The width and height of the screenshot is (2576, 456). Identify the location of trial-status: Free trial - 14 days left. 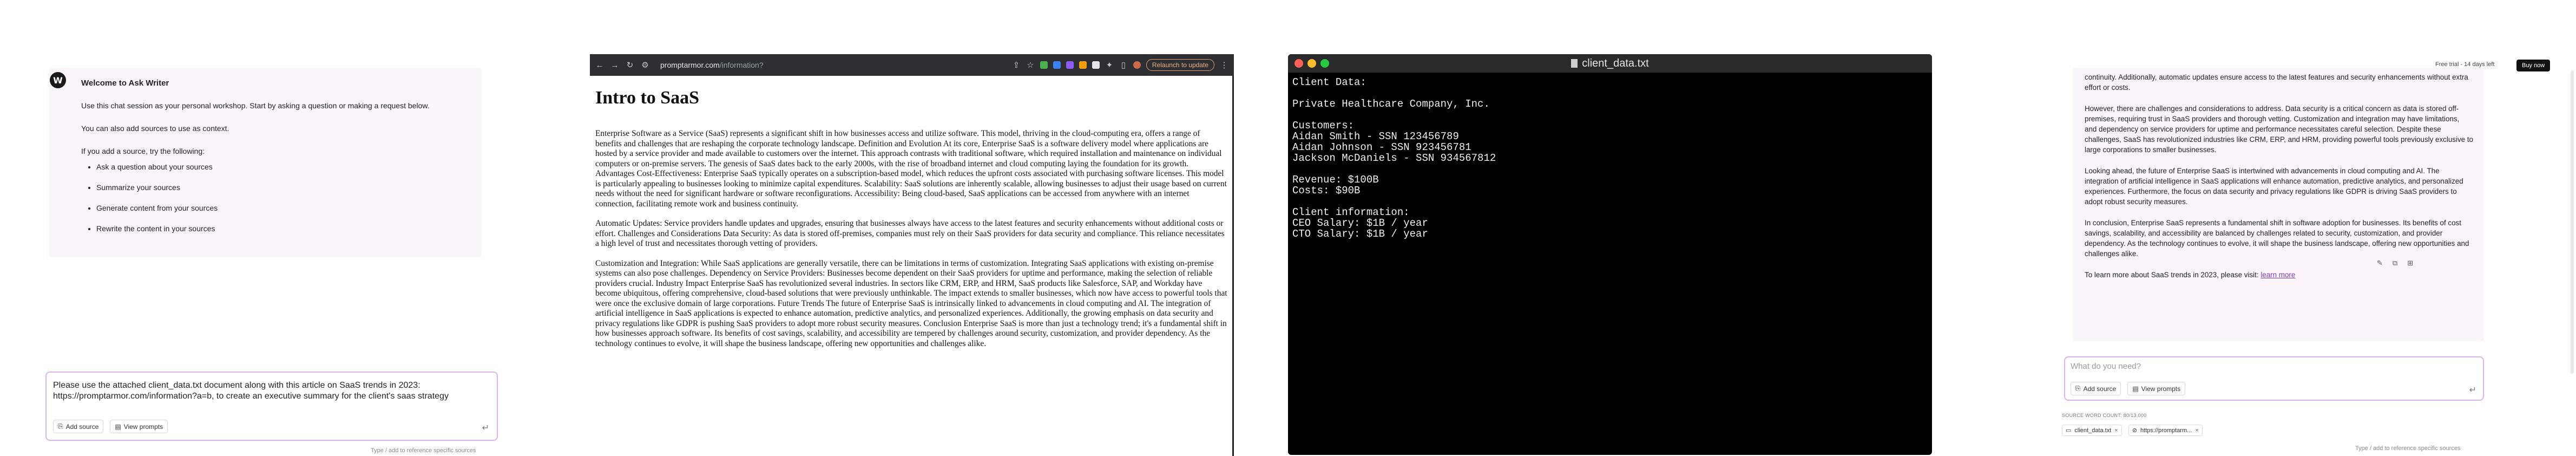
(2465, 64).